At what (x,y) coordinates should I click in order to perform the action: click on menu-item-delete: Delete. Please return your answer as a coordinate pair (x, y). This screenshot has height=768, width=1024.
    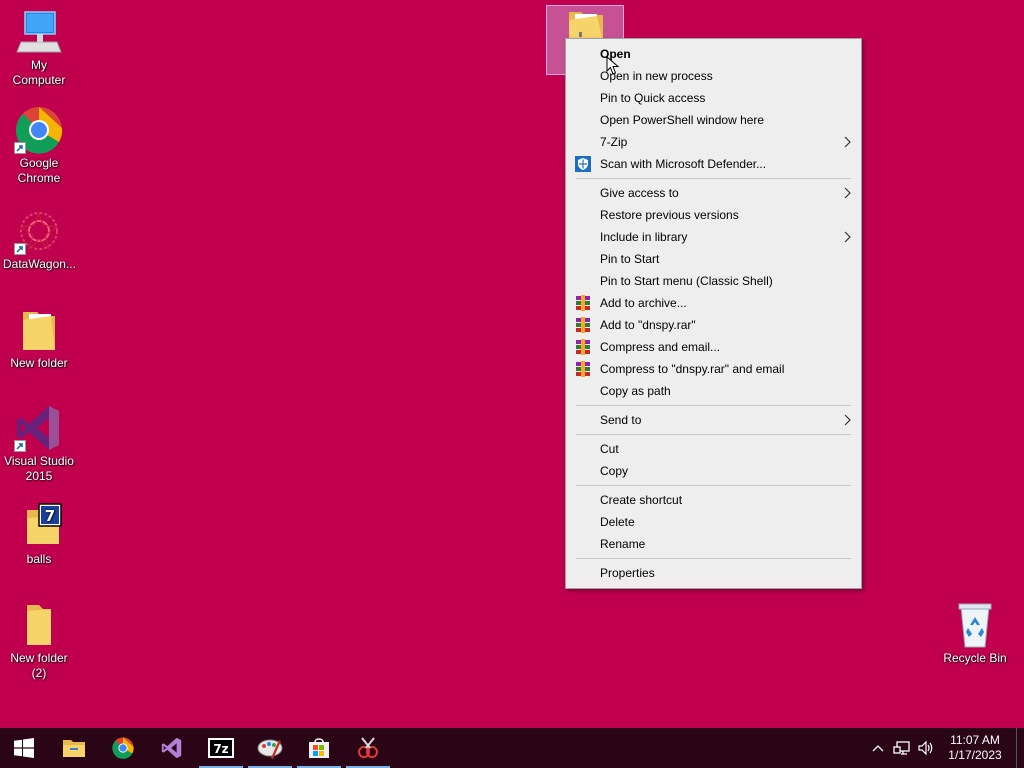
    Looking at the image, I should click on (713, 522).